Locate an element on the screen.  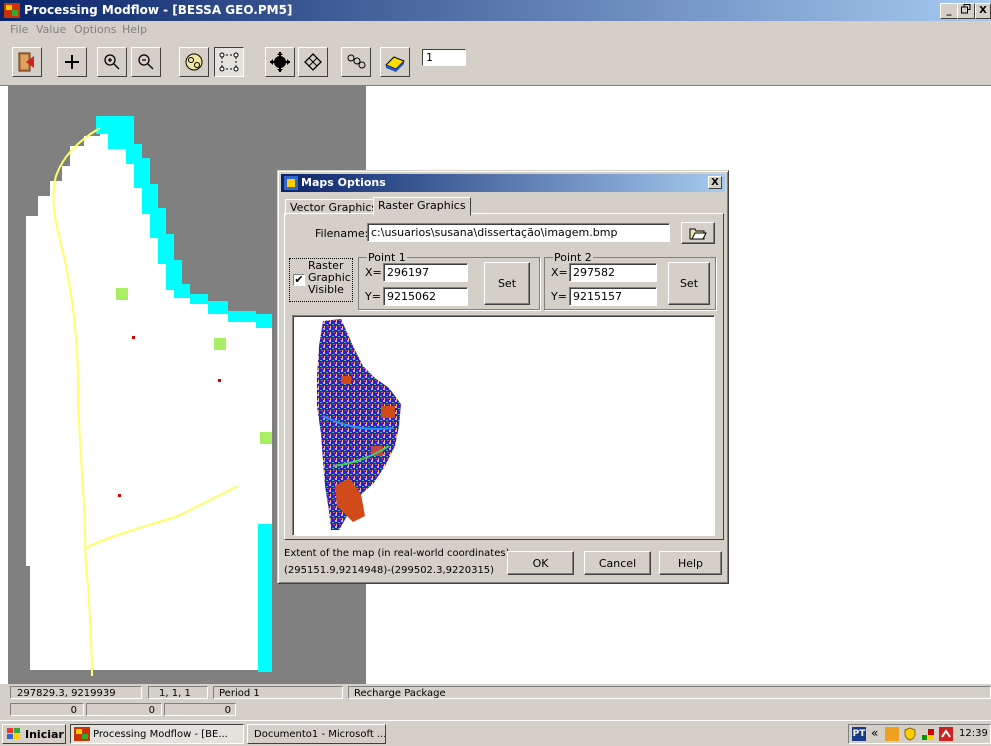
add-button is located at coordinates (72, 62).